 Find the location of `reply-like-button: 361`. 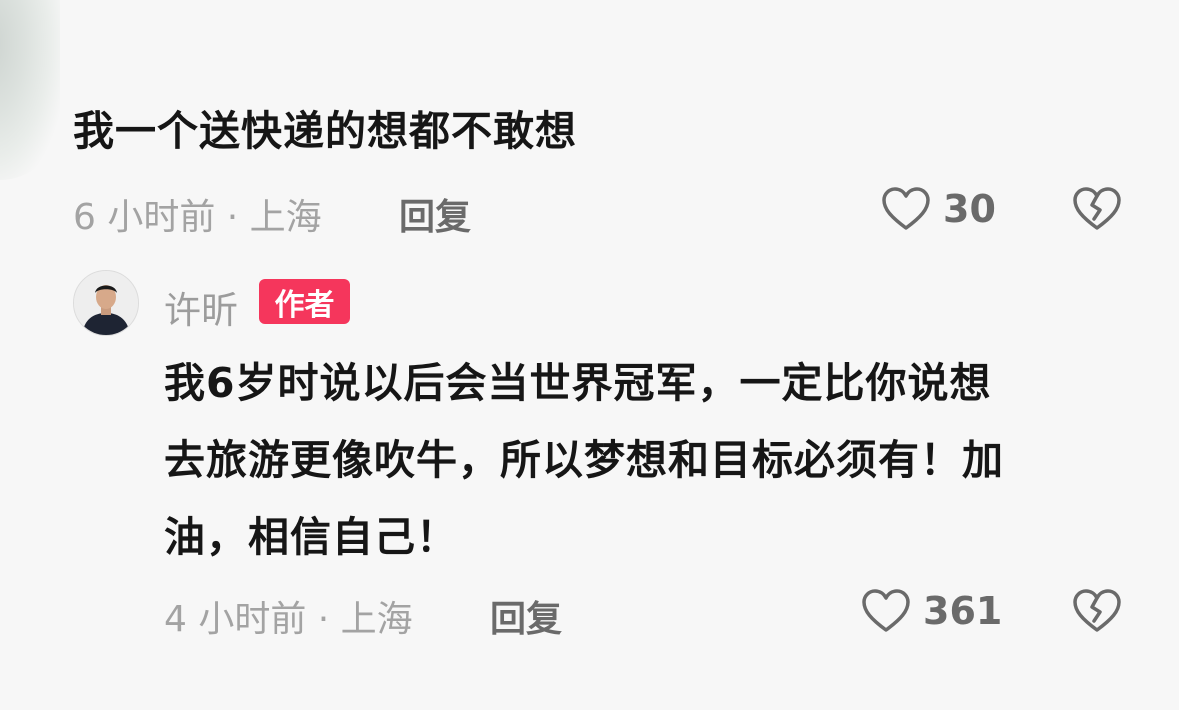

reply-like-button: 361 is located at coordinates (931, 611).